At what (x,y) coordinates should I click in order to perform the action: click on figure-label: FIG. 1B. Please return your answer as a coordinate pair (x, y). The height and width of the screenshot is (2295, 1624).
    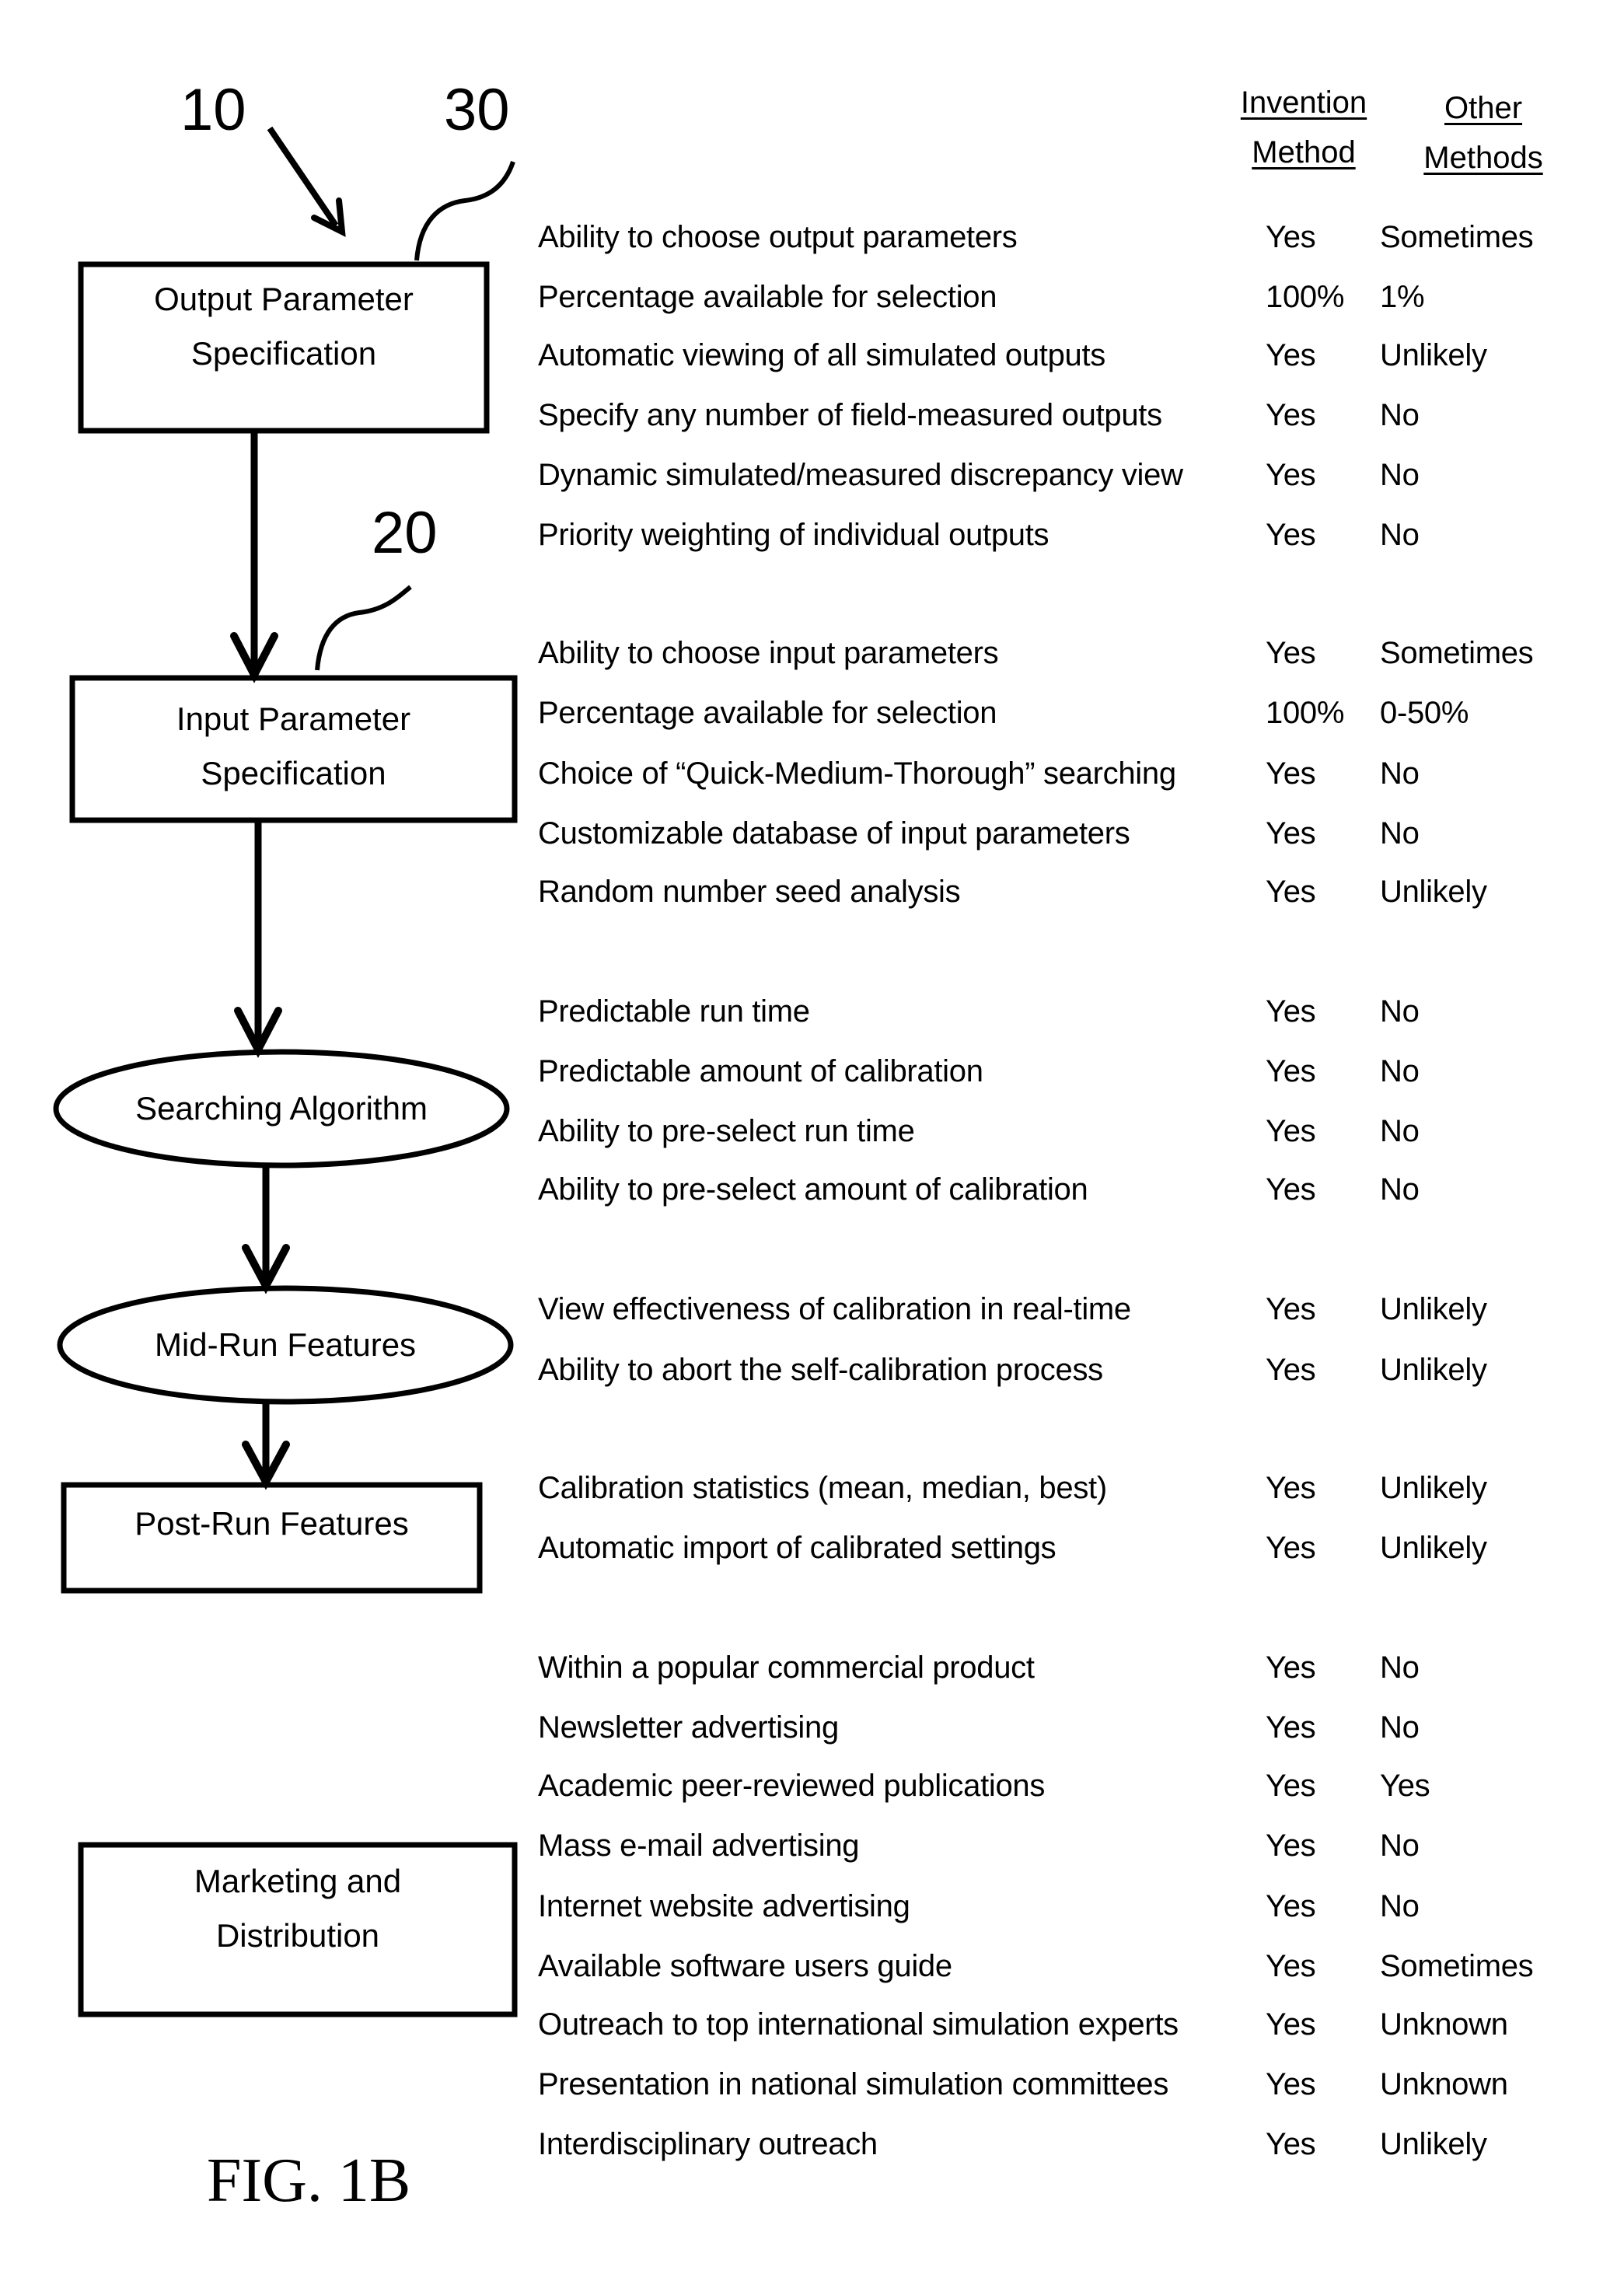
    Looking at the image, I should click on (309, 2181).